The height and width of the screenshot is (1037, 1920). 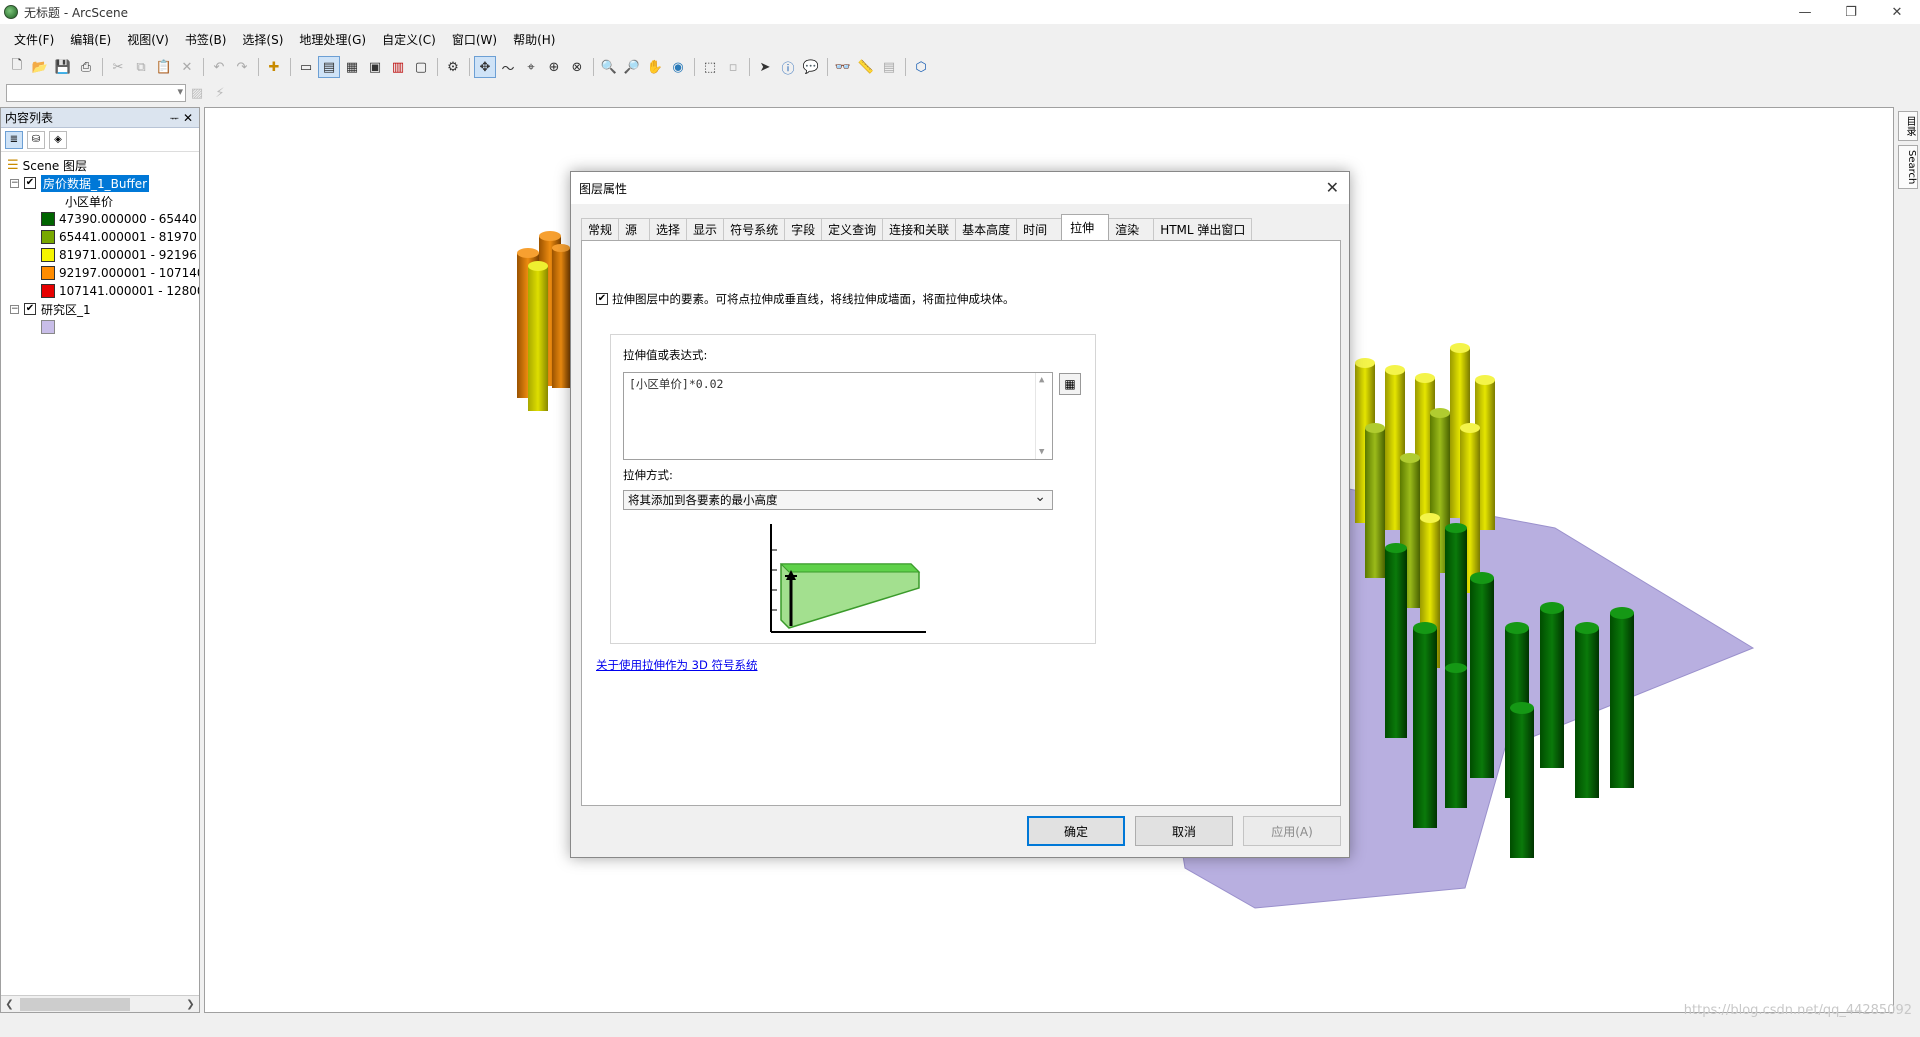 What do you see at coordinates (811, 67) in the screenshot?
I see `html-popup-icon: 💬` at bounding box center [811, 67].